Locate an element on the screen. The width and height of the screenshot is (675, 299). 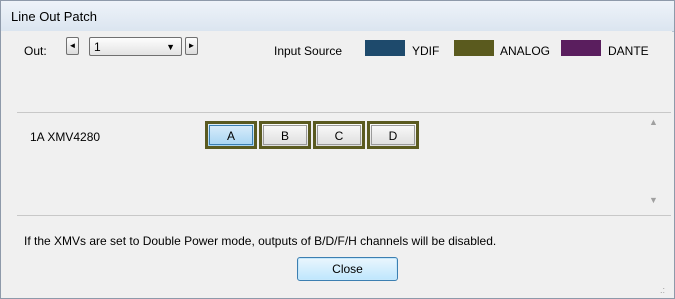
out-select: 1 ▼ is located at coordinates (135, 46).